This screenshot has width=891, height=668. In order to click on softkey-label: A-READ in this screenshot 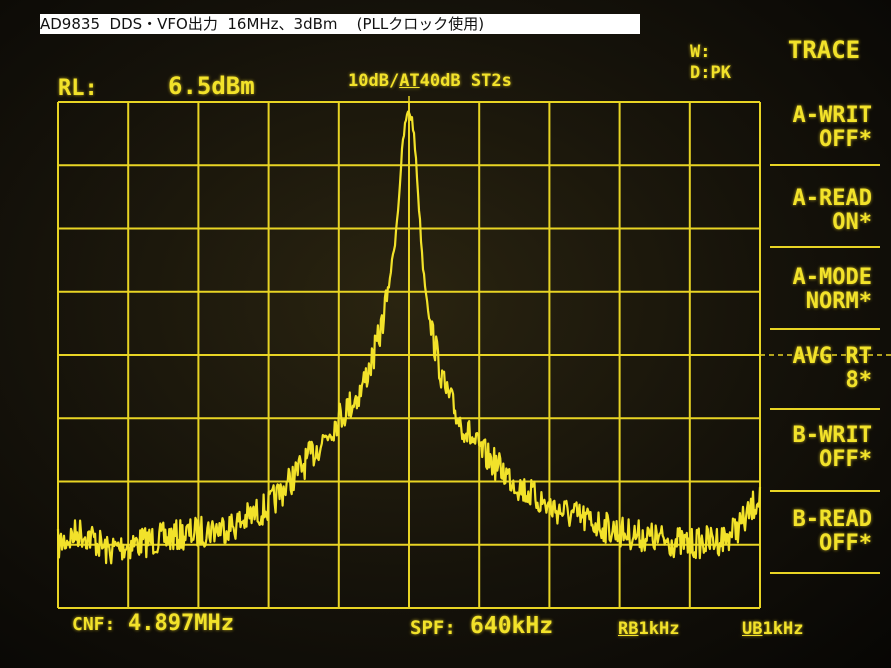, I will do `click(832, 198)`.